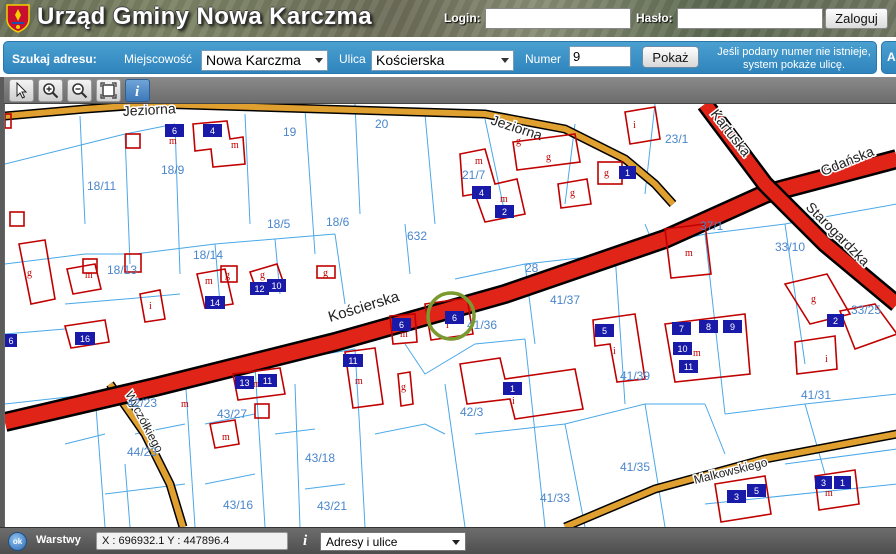 Image resolution: width=896 pixels, height=554 pixels. What do you see at coordinates (253, 60) in the screenshot?
I see `locality-select-value: Nowa Karczma` at bounding box center [253, 60].